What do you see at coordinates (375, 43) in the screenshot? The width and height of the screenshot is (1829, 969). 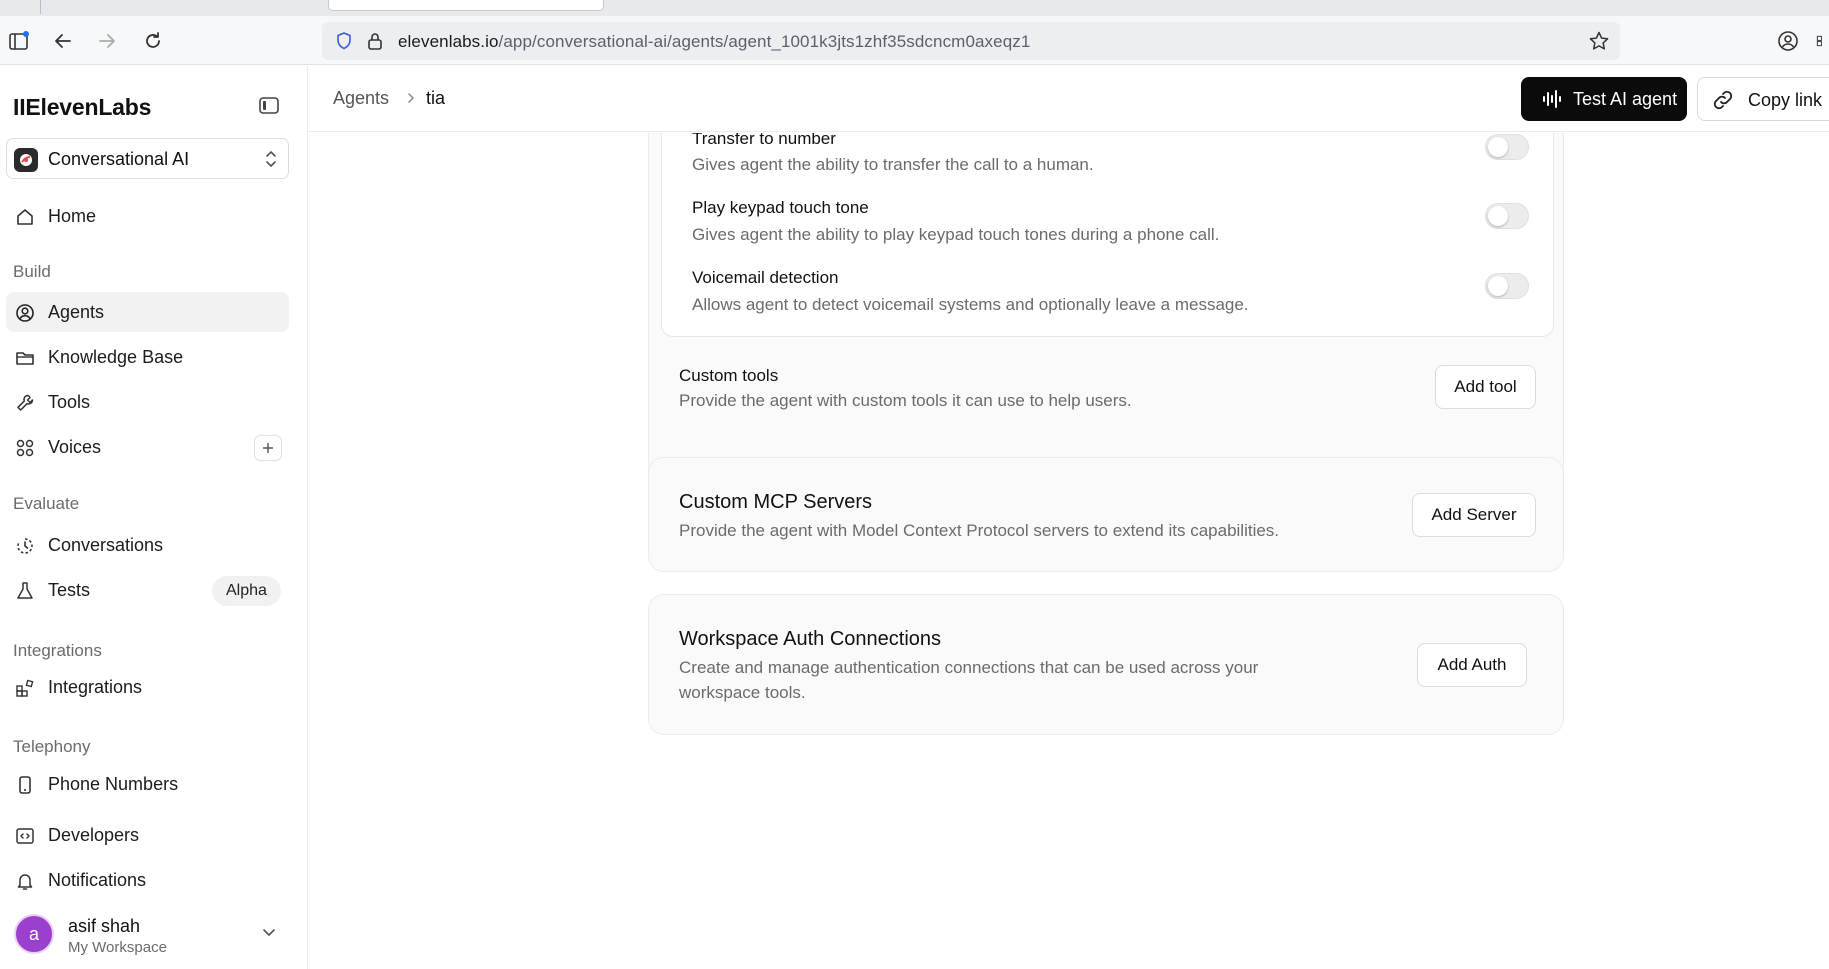 I see `lock-icon` at bounding box center [375, 43].